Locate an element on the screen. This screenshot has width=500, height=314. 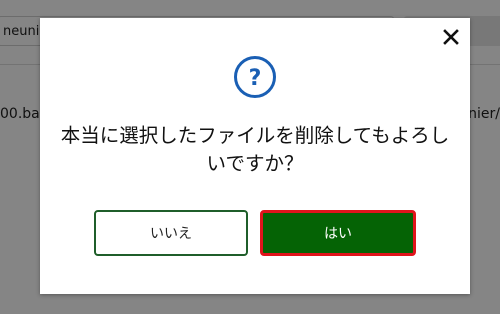
yes-button-label: はい is located at coordinates (338, 234).